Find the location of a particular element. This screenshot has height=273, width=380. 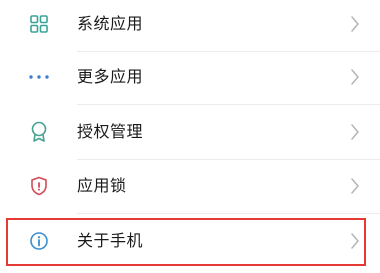

settings-item-label: 应用锁 is located at coordinates (102, 185).